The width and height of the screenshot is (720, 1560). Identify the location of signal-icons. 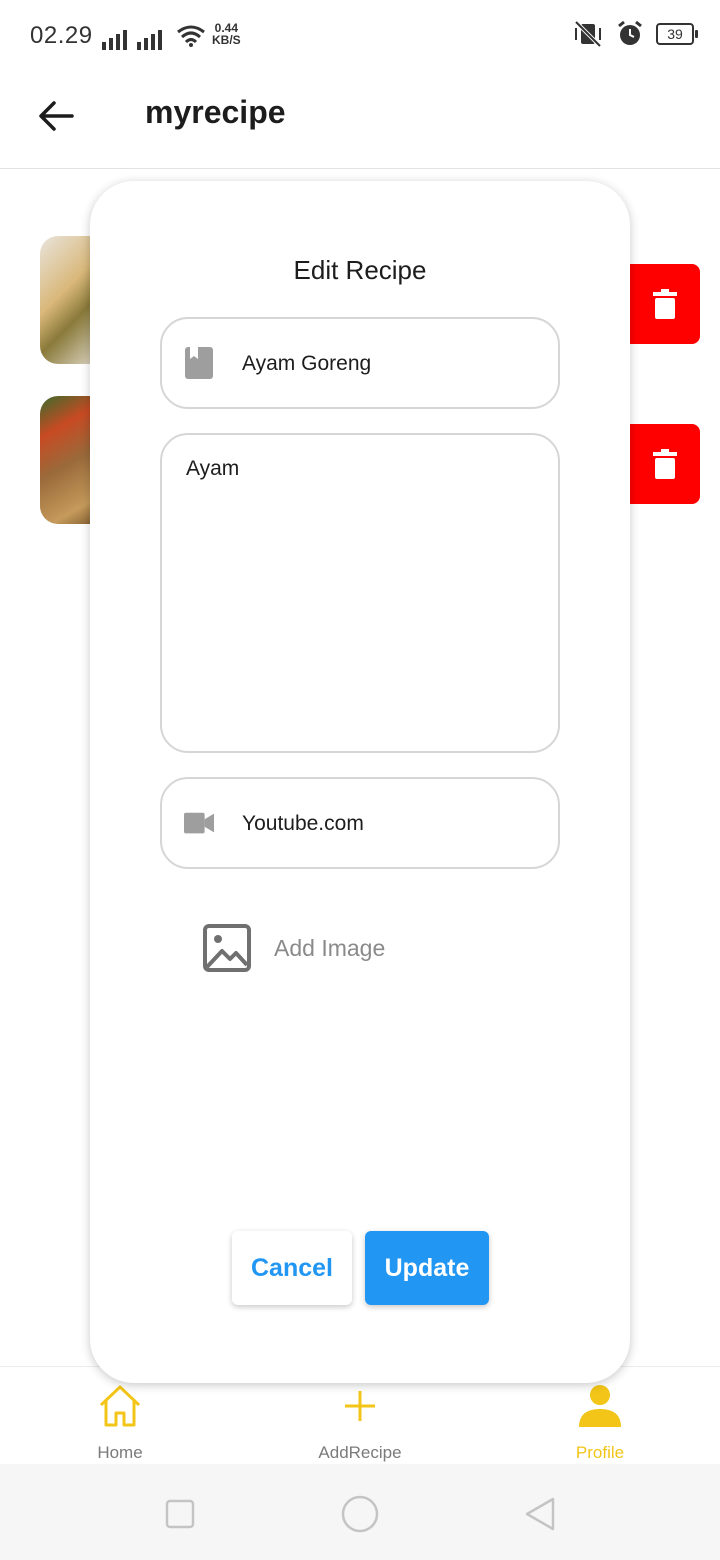
(132, 37).